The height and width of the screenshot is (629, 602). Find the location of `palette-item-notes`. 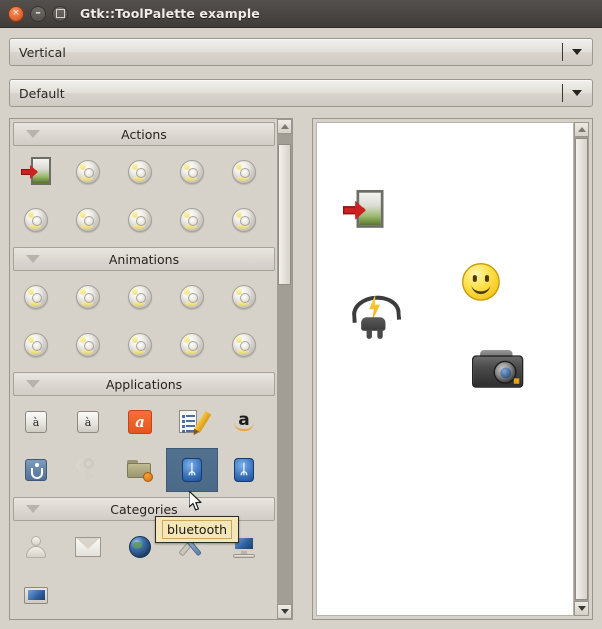

palette-item-notes is located at coordinates (192, 422).